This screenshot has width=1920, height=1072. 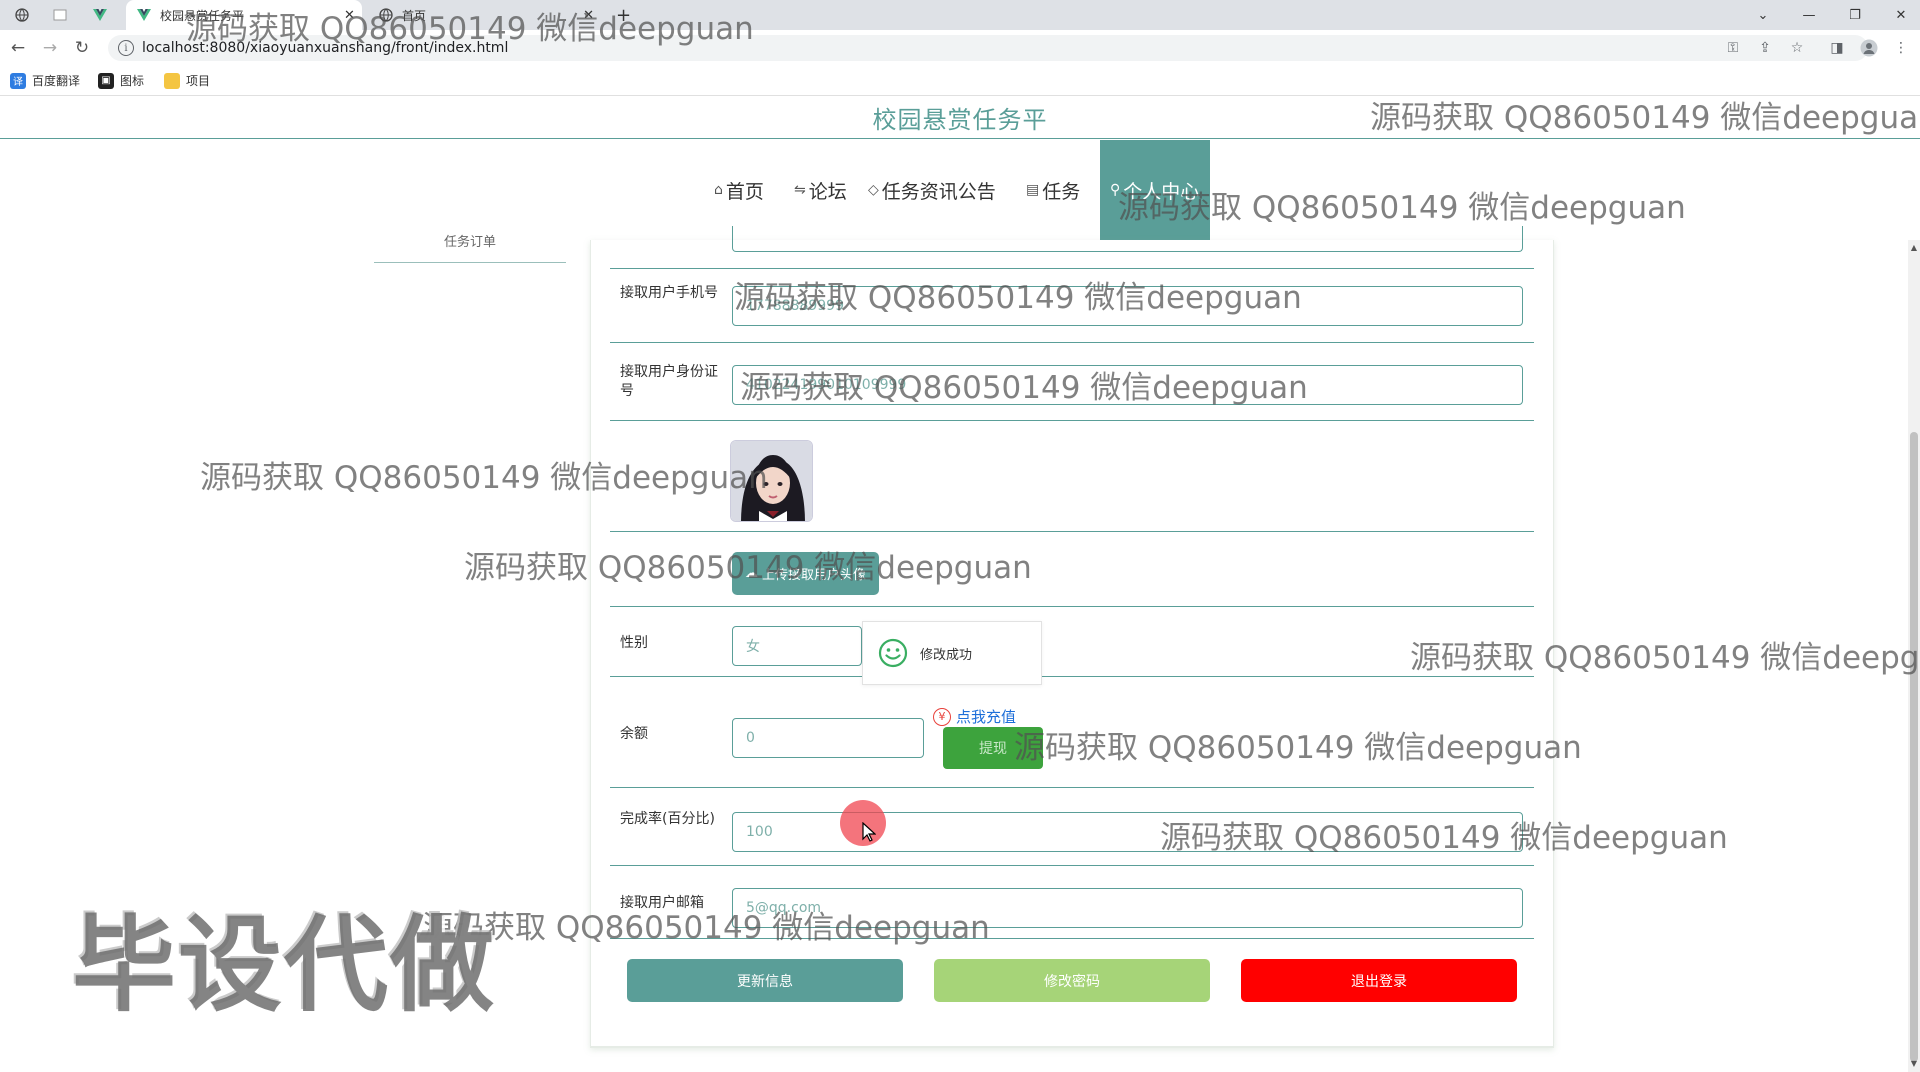 I want to click on profile-icon, so click(x=1869, y=48).